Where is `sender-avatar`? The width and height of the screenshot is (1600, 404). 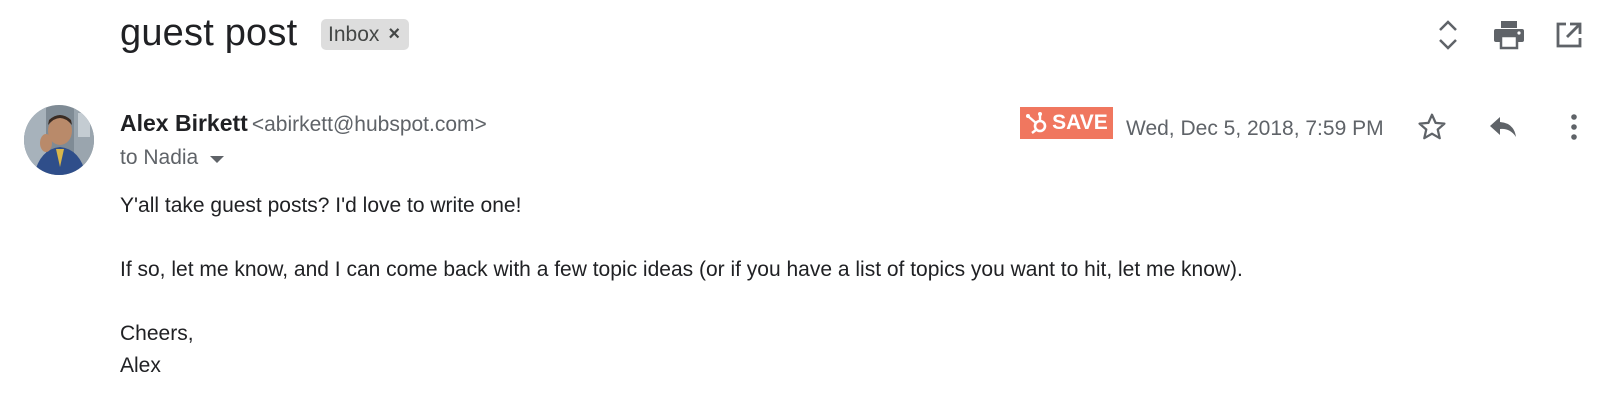
sender-avatar is located at coordinates (59, 140).